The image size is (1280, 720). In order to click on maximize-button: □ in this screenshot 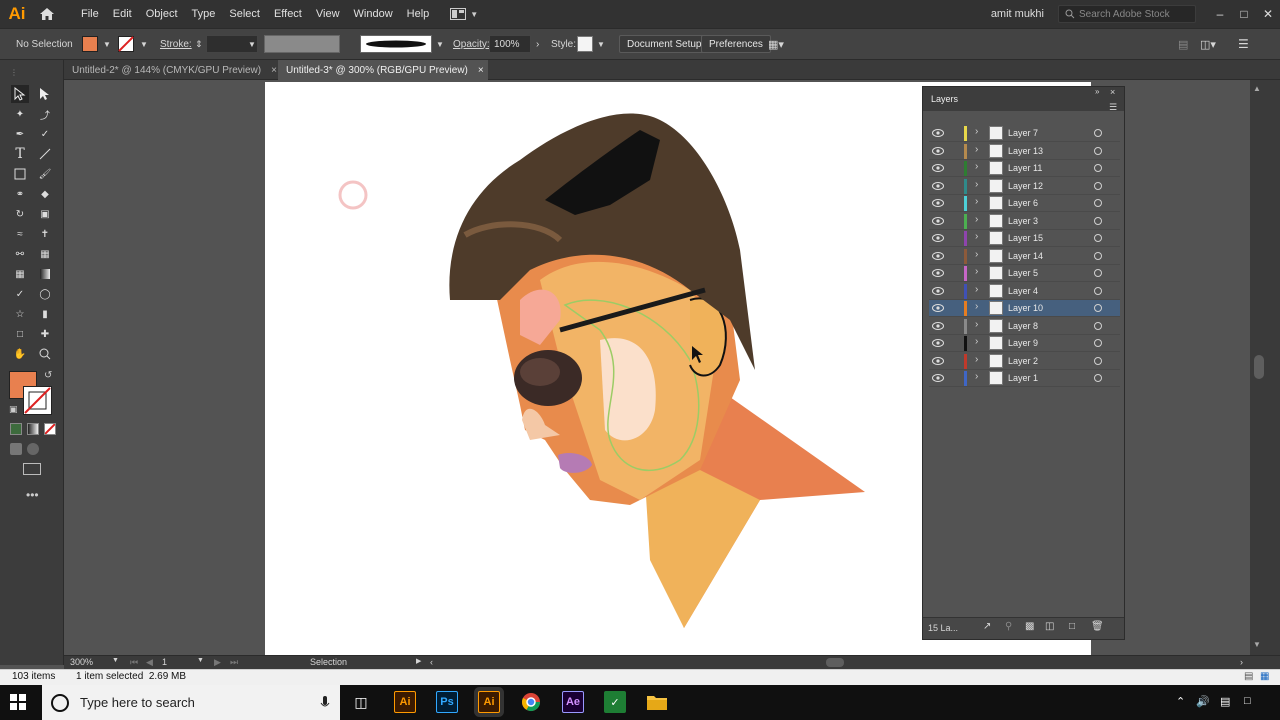, I will do `click(1244, 14)`.